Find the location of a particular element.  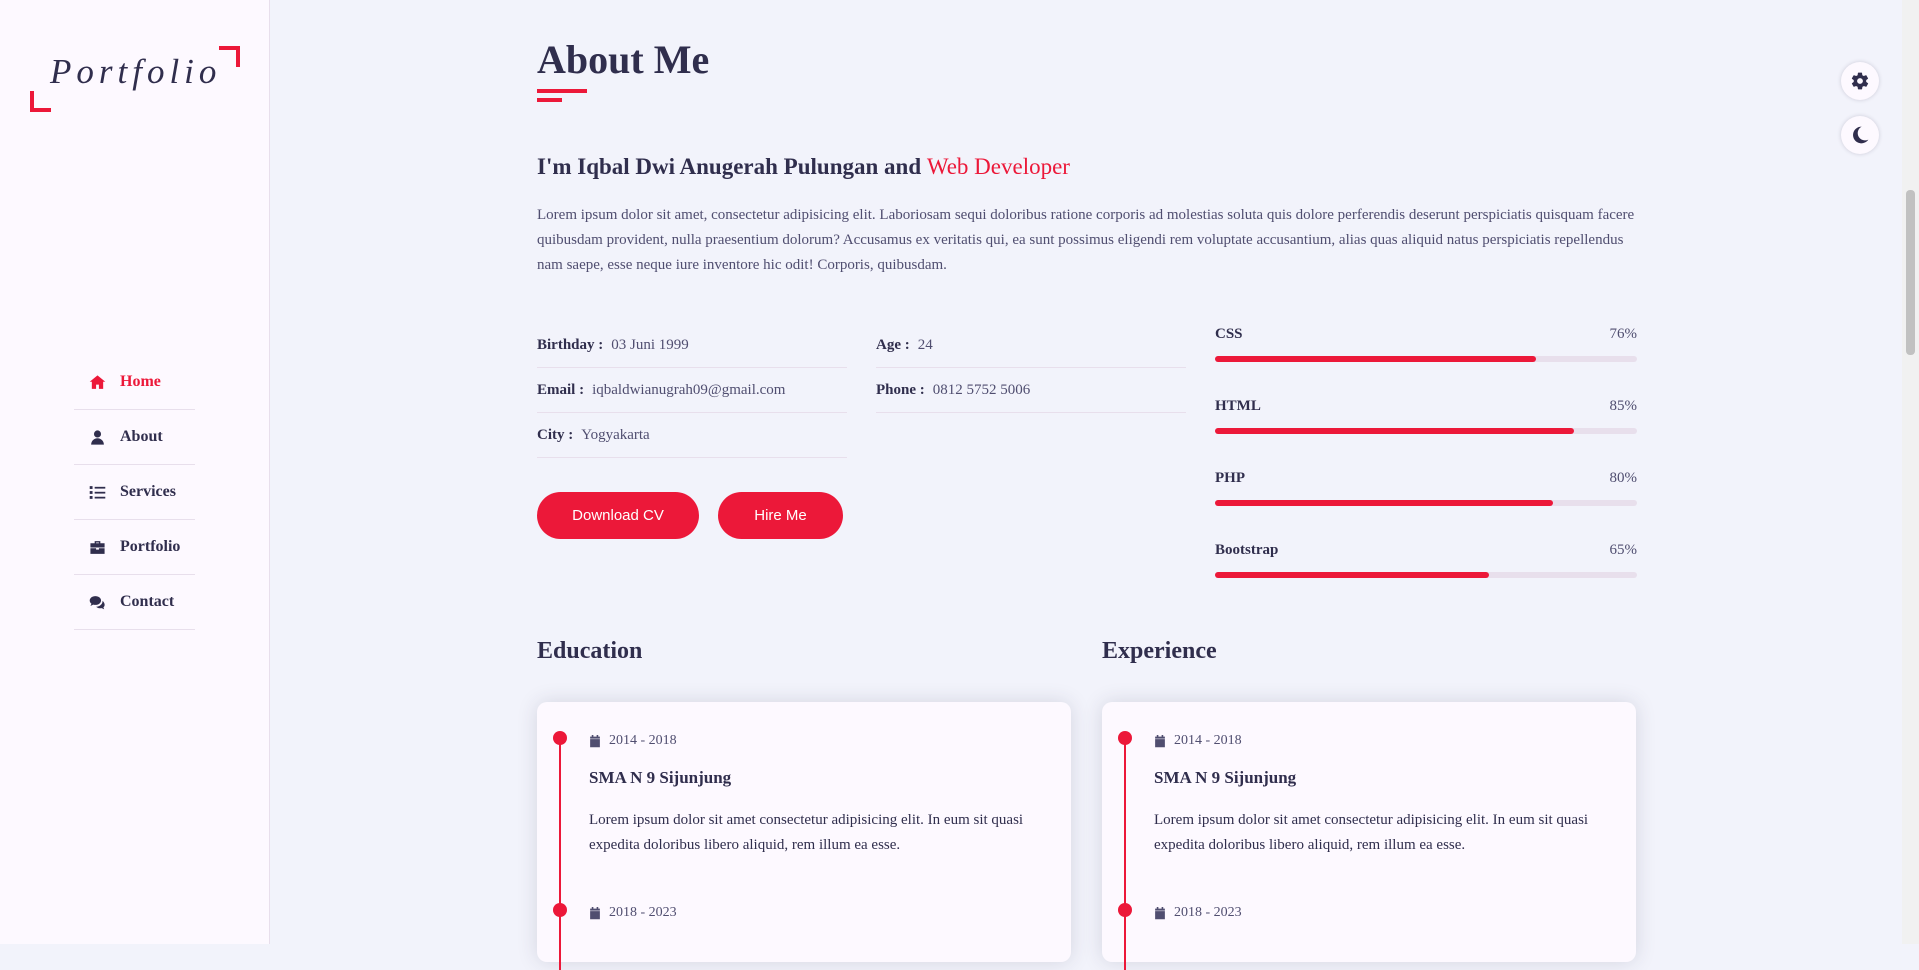

experience-title: Experience is located at coordinates (1159, 651).